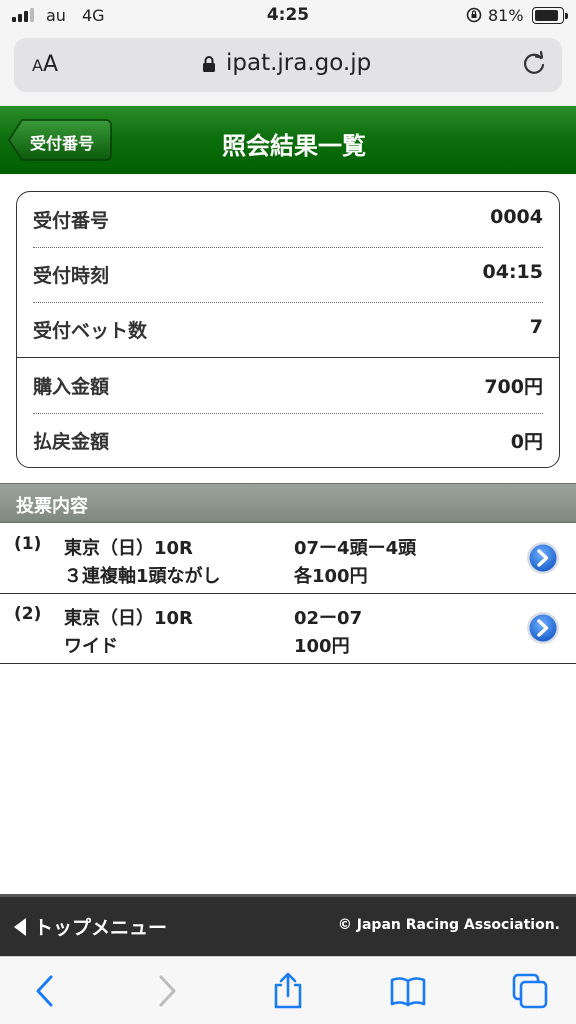 This screenshot has width=576, height=1024. What do you see at coordinates (512, 272) in the screenshot?
I see `summary-value: 04:15` at bounding box center [512, 272].